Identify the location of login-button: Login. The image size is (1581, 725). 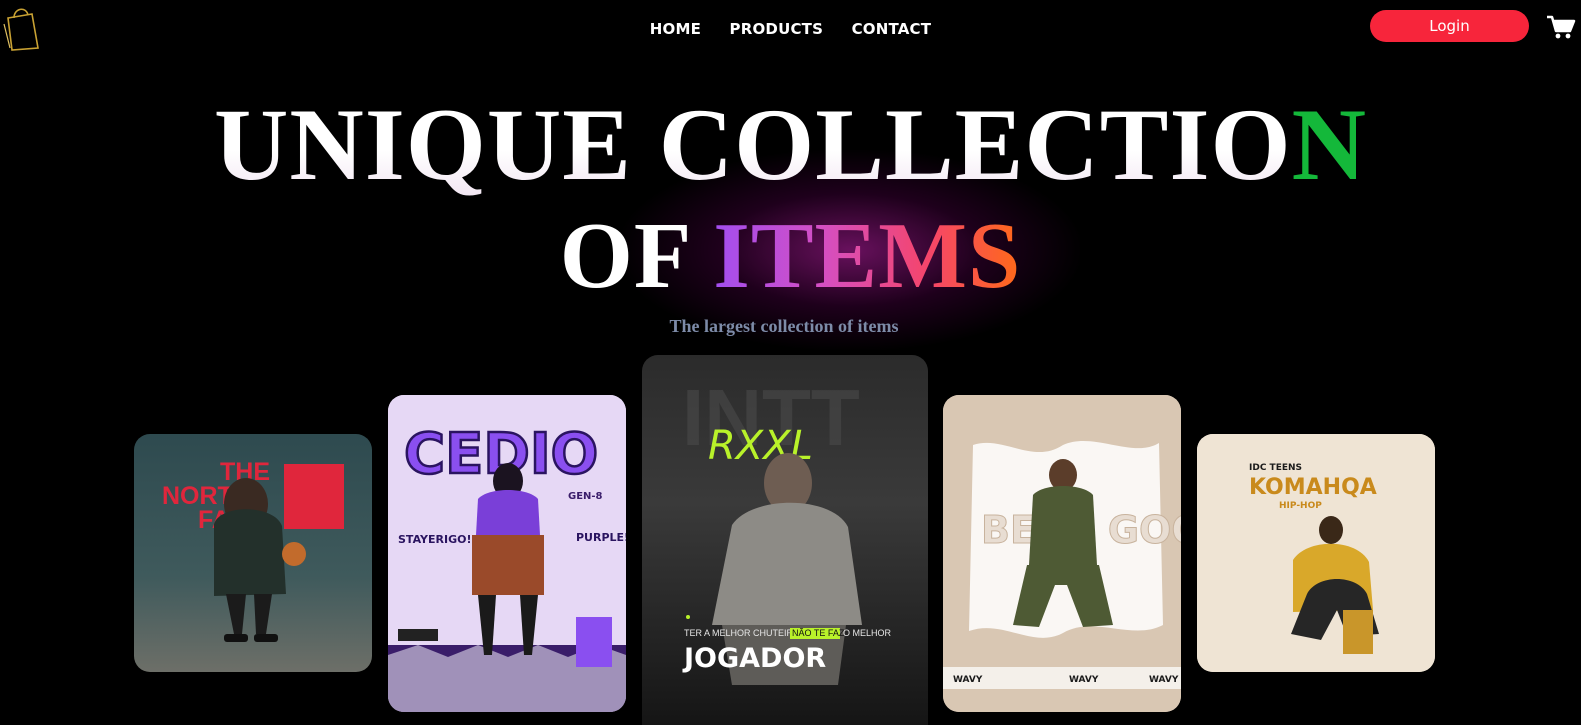
(1449, 26).